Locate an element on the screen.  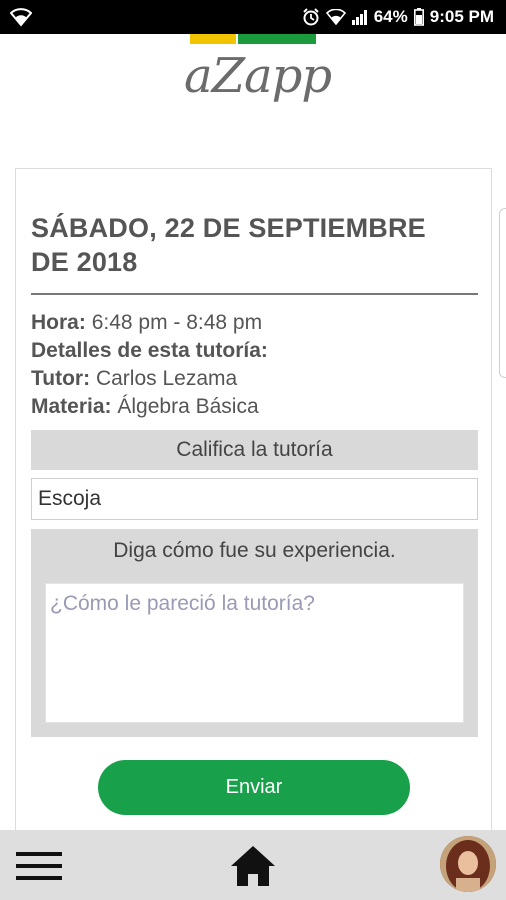
materia-value: Álgebra Básica is located at coordinates (188, 406).